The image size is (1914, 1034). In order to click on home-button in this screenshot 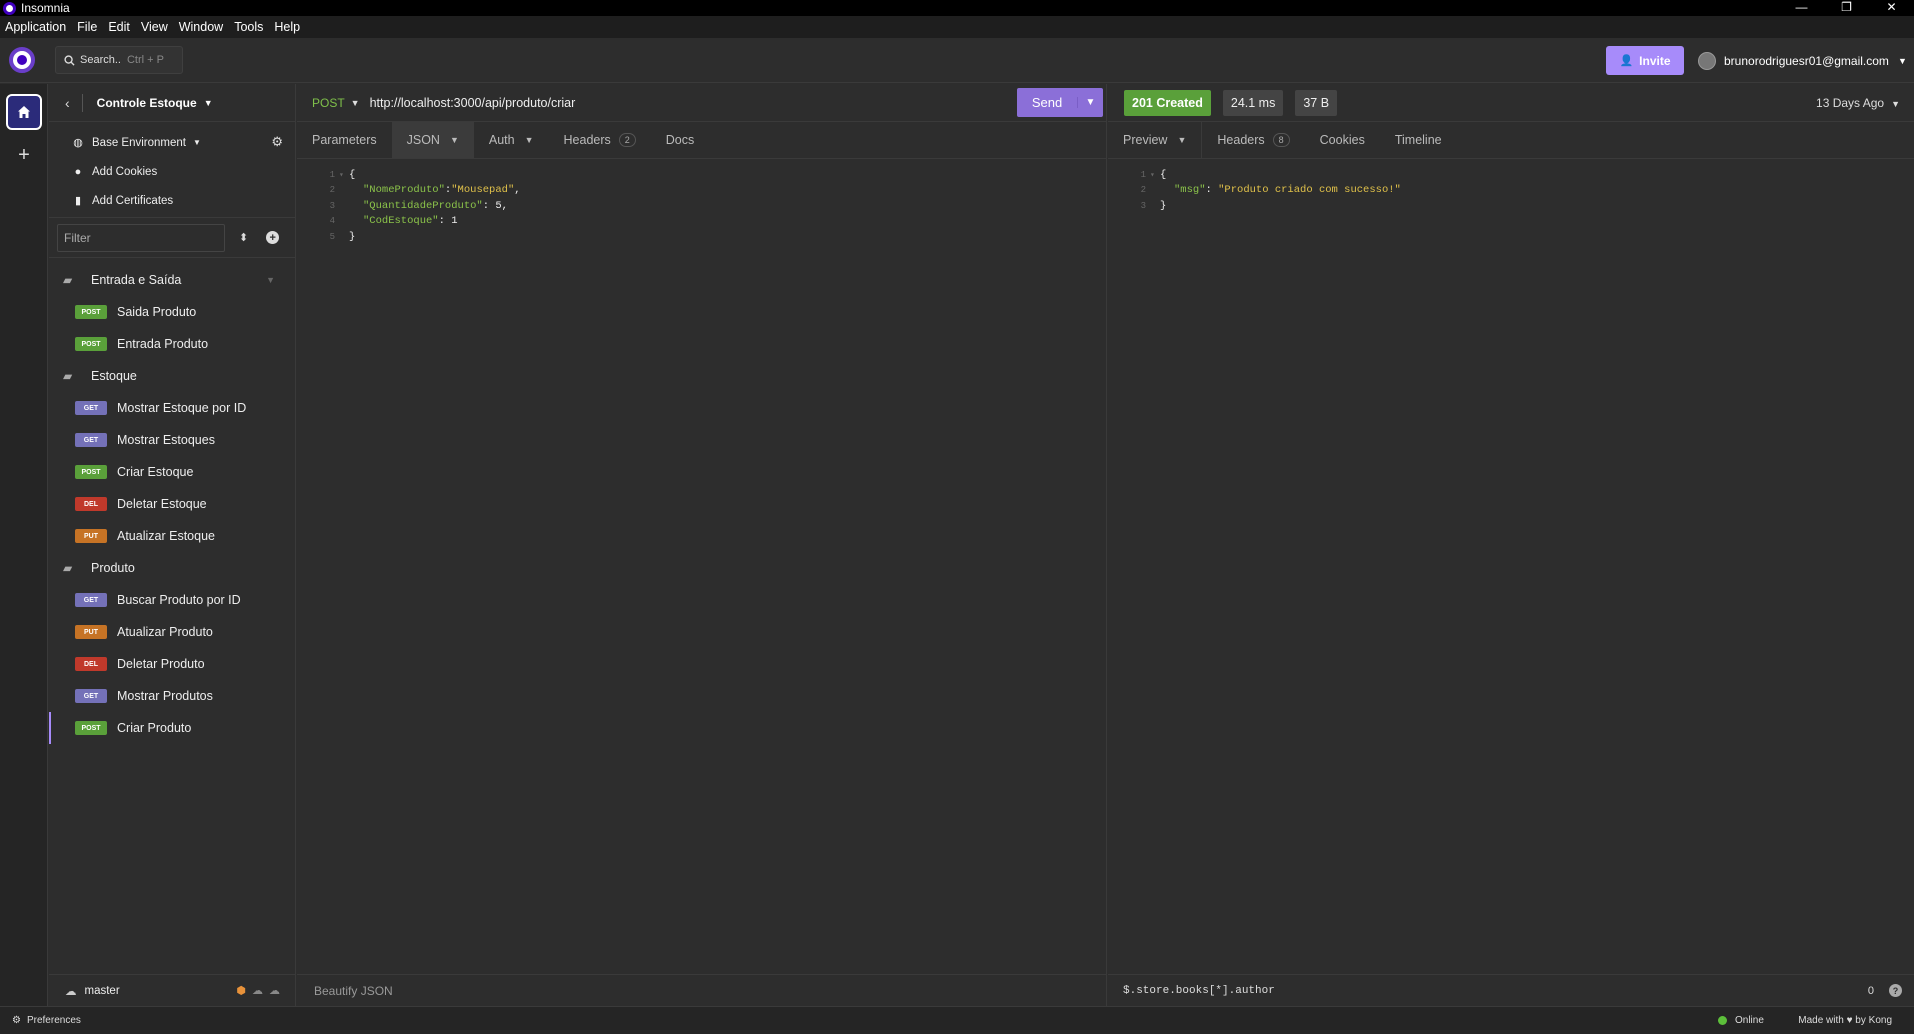, I will do `click(24, 112)`.